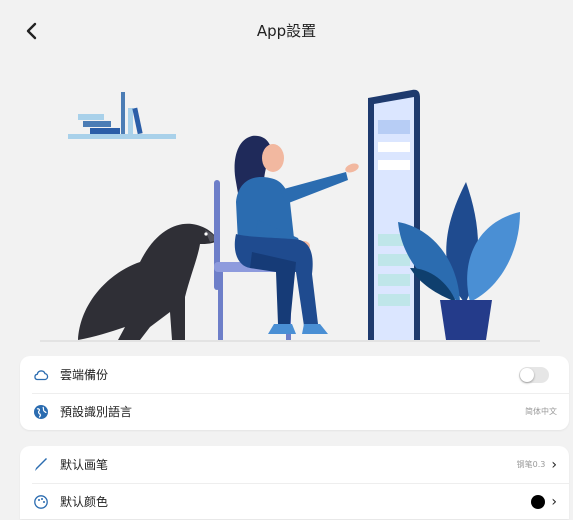 The width and height of the screenshot is (573, 520). Describe the element at coordinates (294, 411) in the screenshot. I see `default-language-row: 預設識別語言 简体中文` at that location.